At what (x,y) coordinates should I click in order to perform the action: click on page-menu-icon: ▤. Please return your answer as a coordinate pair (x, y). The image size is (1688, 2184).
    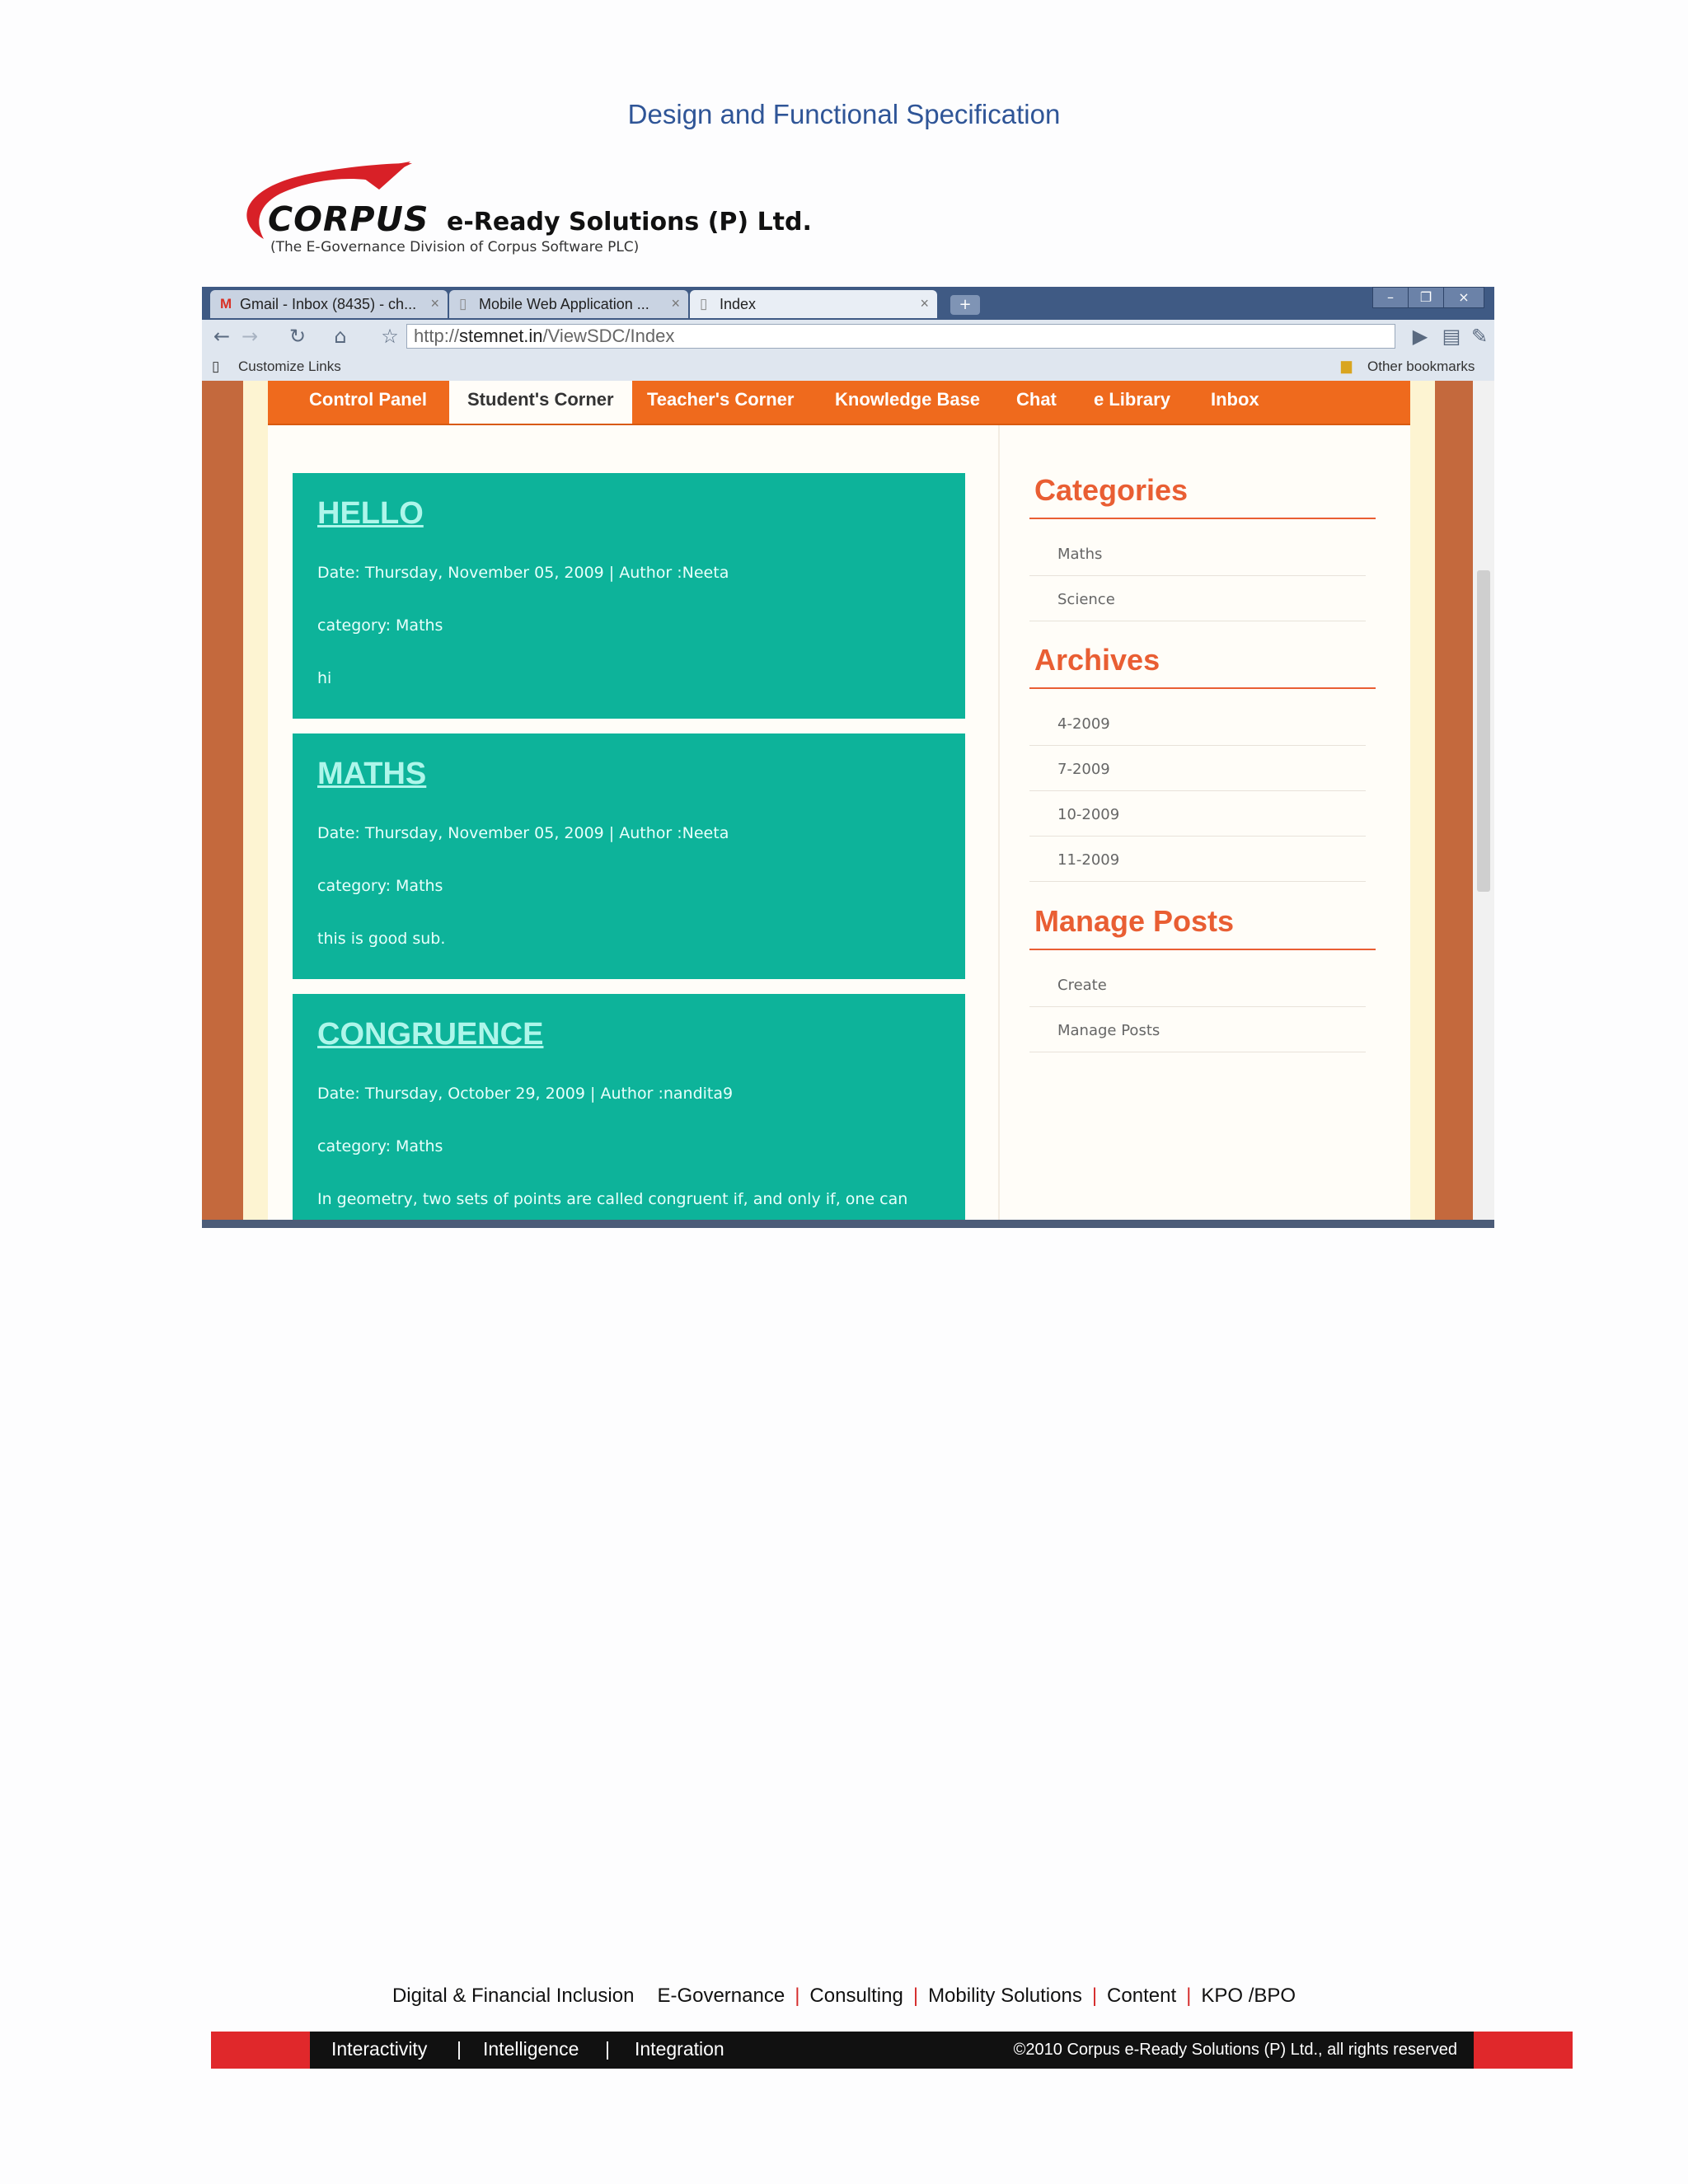
    Looking at the image, I should click on (1451, 336).